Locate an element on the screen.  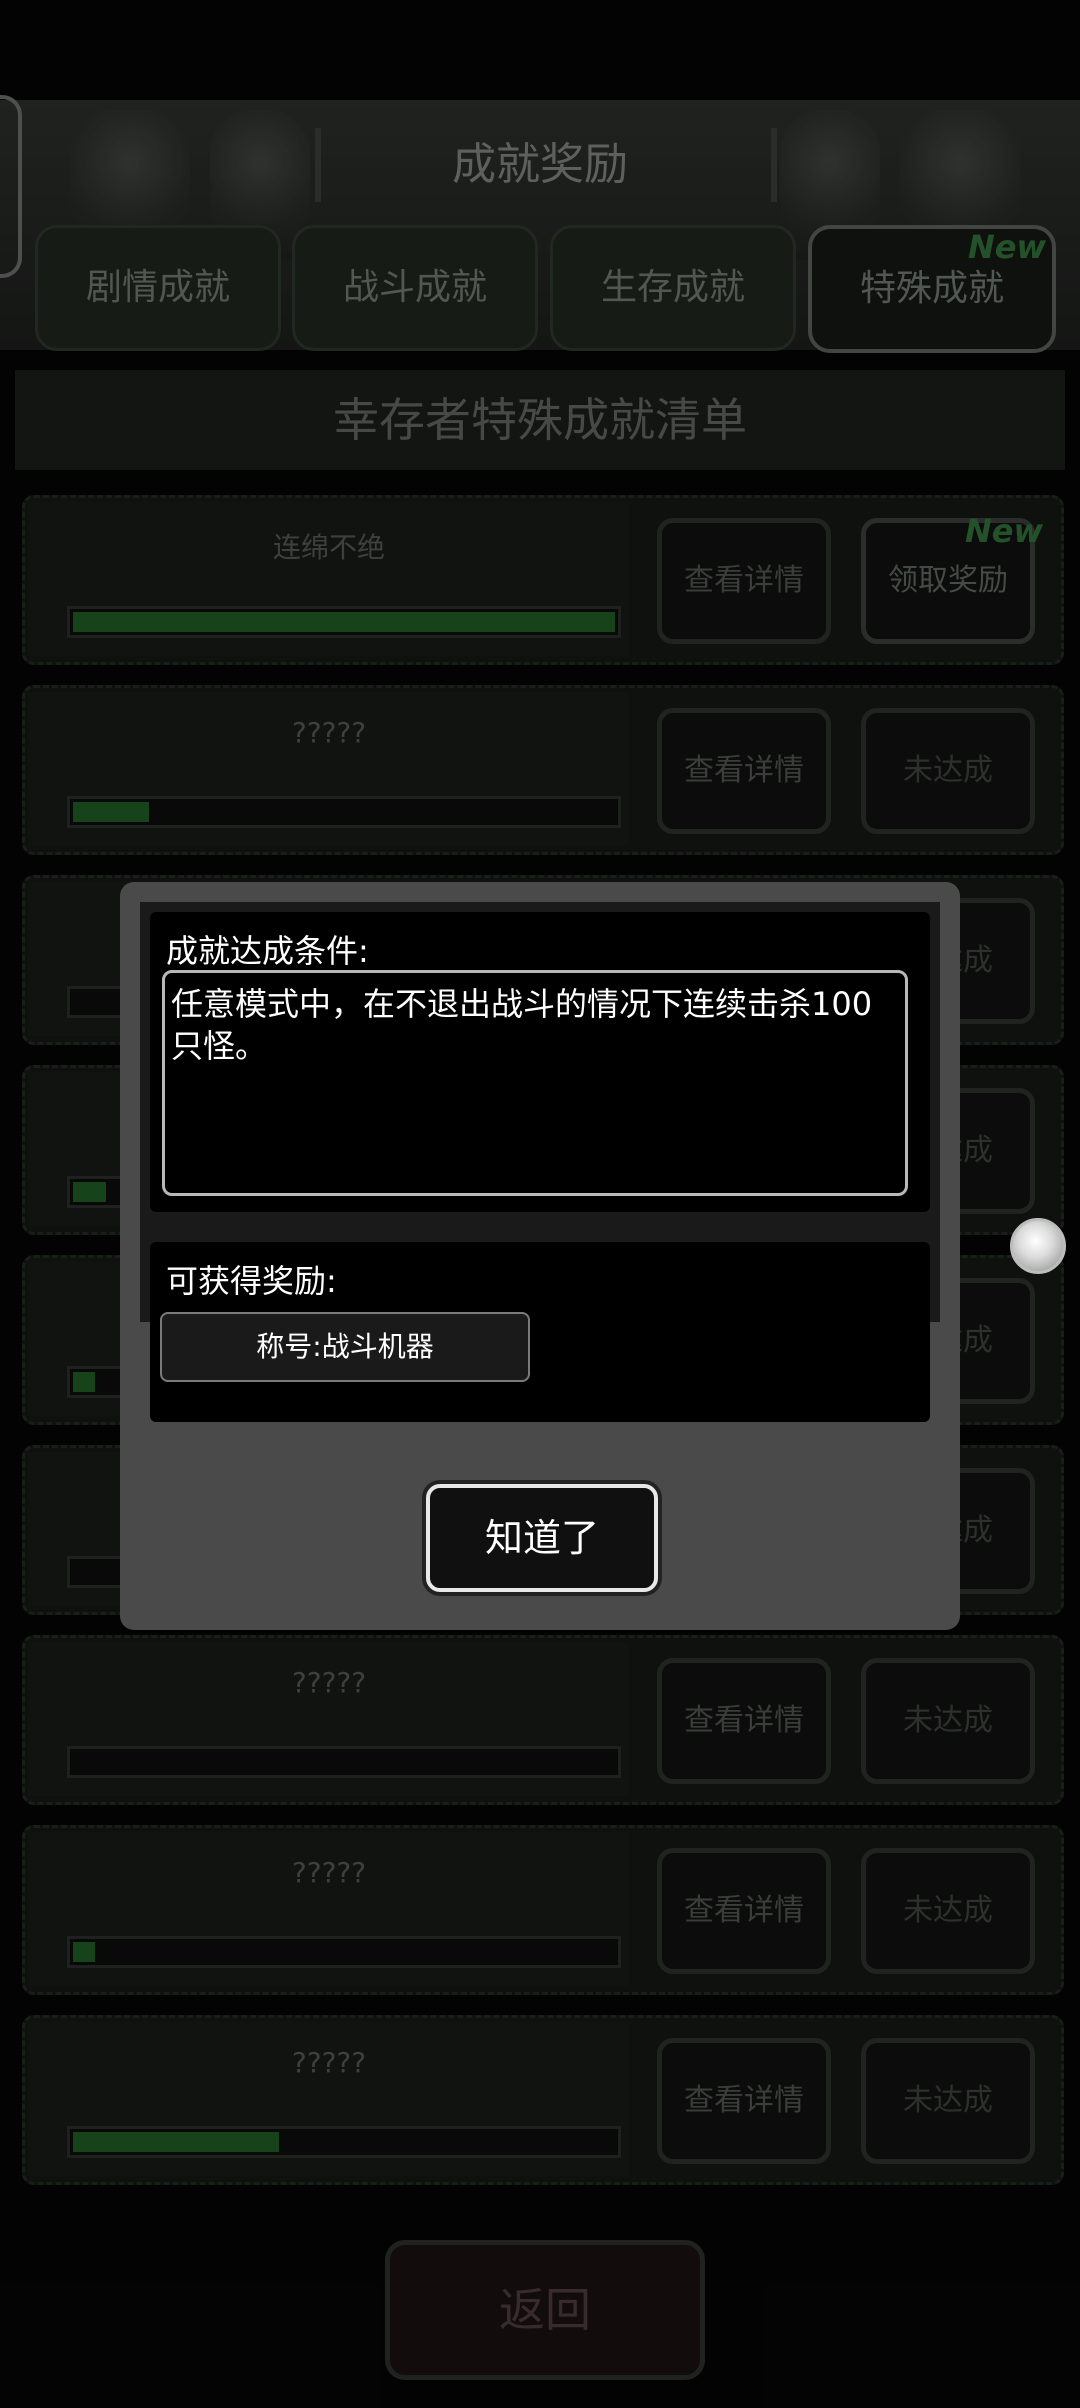
confirm-button: 知道了 is located at coordinates (542, 1538).